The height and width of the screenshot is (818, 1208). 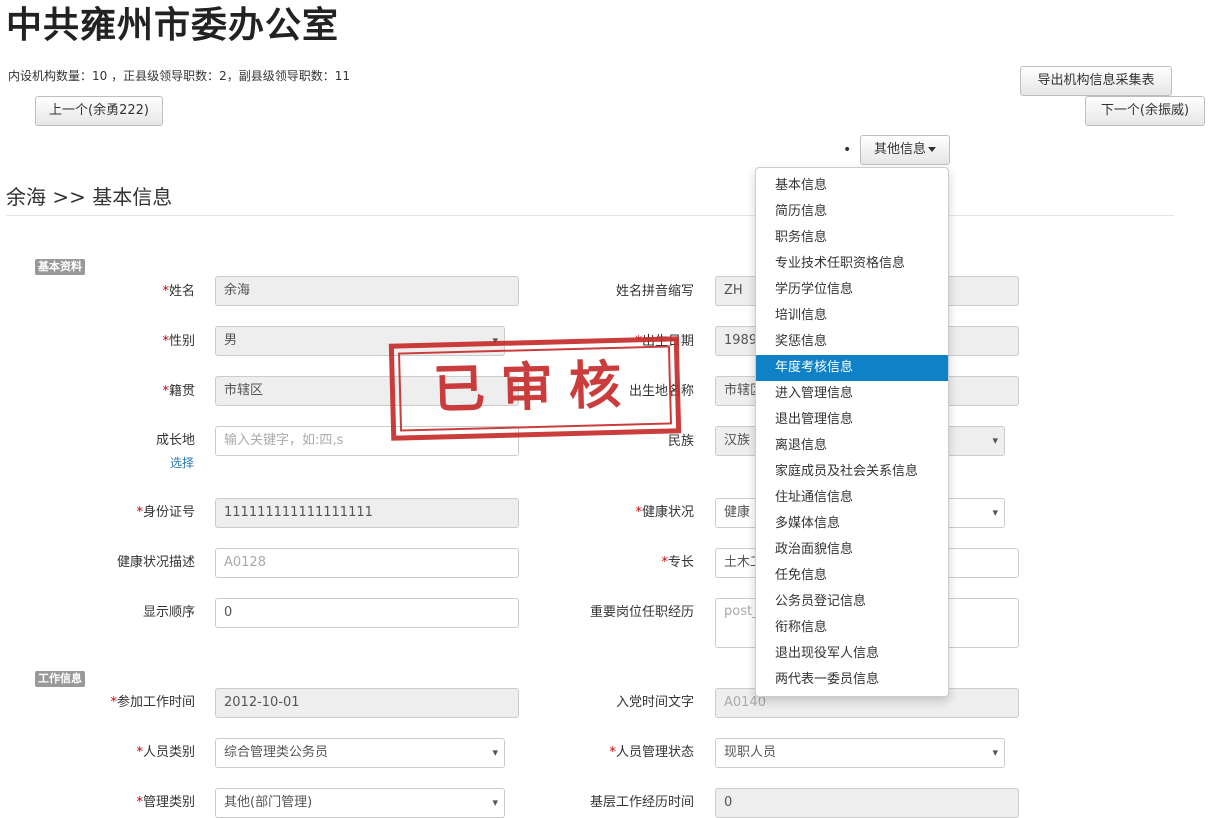 I want to click on menu-item: 任免信息, so click(x=852, y=576).